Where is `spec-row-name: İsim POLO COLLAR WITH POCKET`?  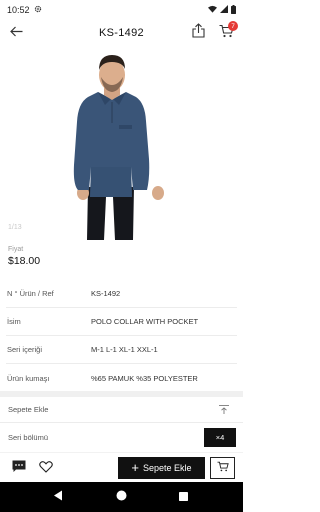 spec-row-name: İsim POLO COLLAR WITH POCKET is located at coordinates (121, 322).